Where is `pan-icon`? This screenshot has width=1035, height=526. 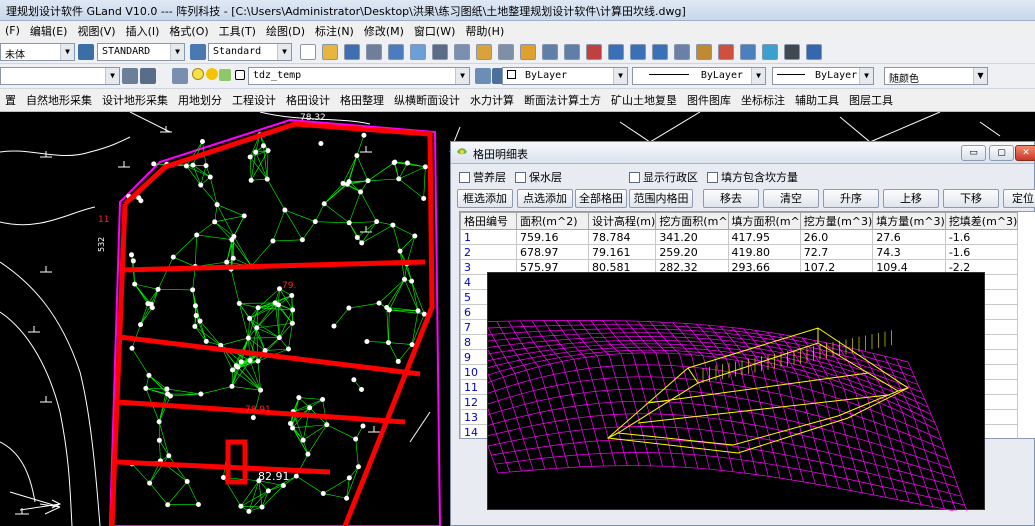
pan-icon is located at coordinates (594, 52).